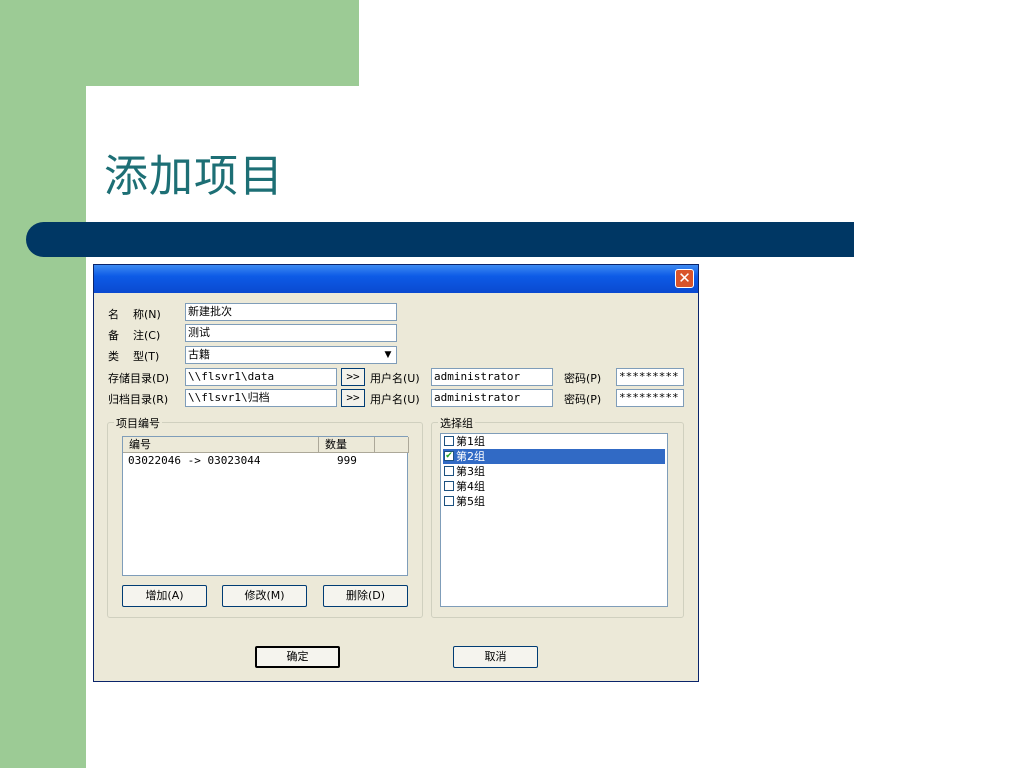 This screenshot has height=768, width=1024. What do you see at coordinates (138, 423) in the screenshot?
I see `project-number-group-title: 项目编号` at bounding box center [138, 423].